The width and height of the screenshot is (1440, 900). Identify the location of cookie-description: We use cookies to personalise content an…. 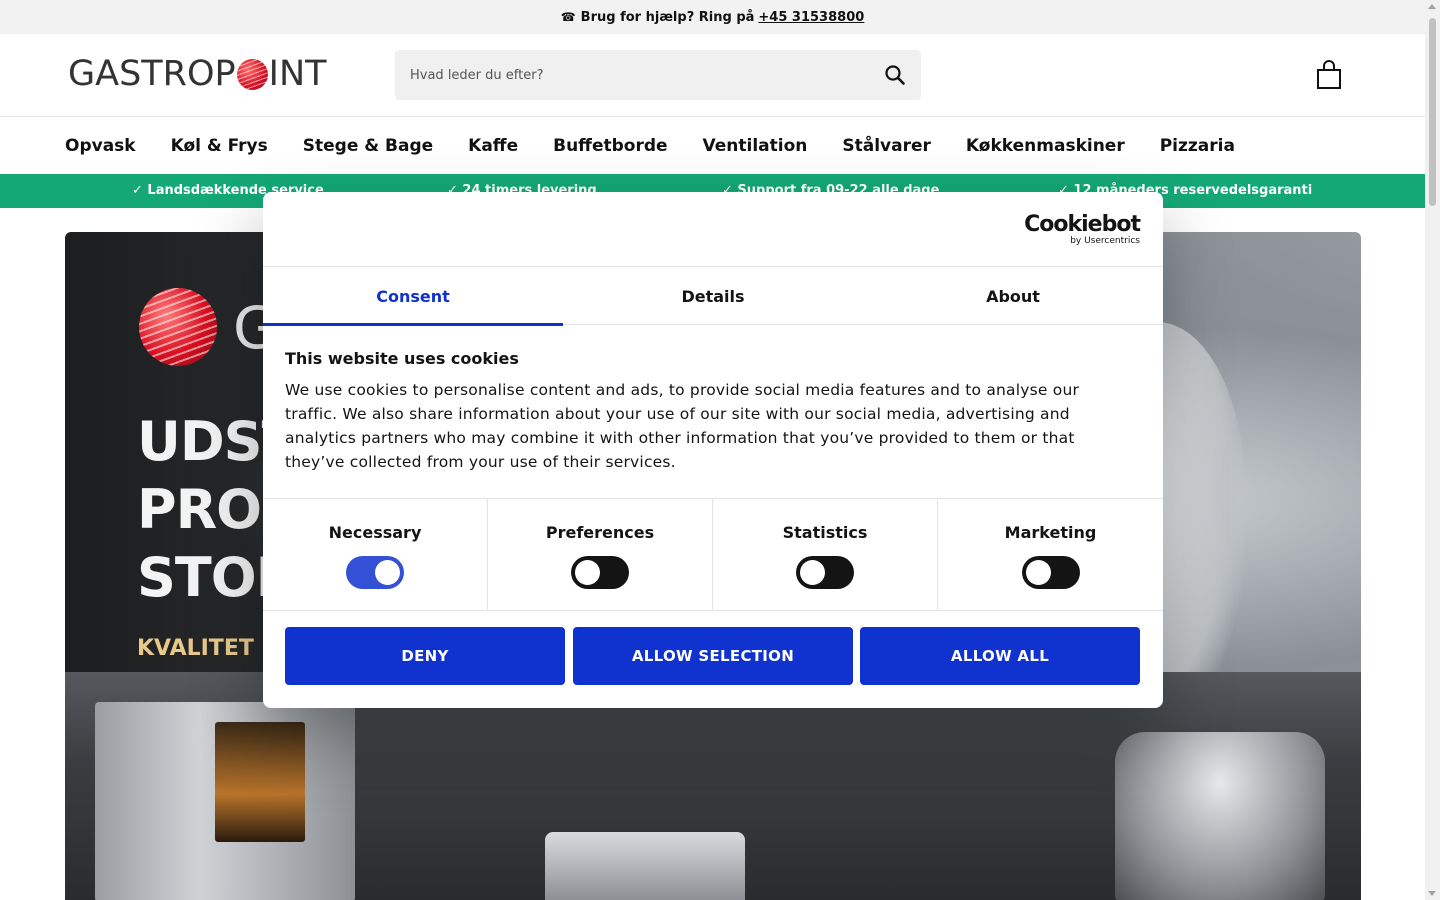
(682, 426).